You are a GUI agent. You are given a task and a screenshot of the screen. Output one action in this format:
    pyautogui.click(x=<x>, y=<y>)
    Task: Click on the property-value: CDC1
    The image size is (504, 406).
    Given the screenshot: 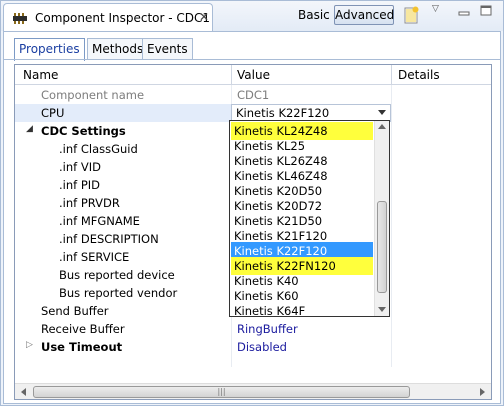 What is the action you would take?
    pyautogui.click(x=253, y=95)
    